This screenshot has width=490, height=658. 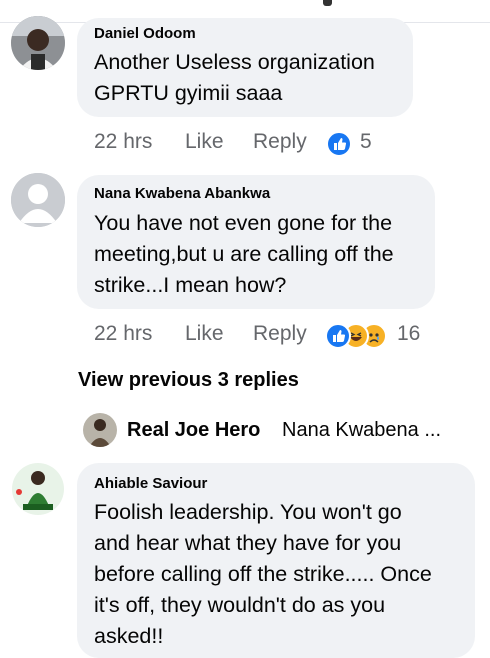 What do you see at coordinates (248, 543) in the screenshot?
I see `comment-text-line: and hear what they have for you` at bounding box center [248, 543].